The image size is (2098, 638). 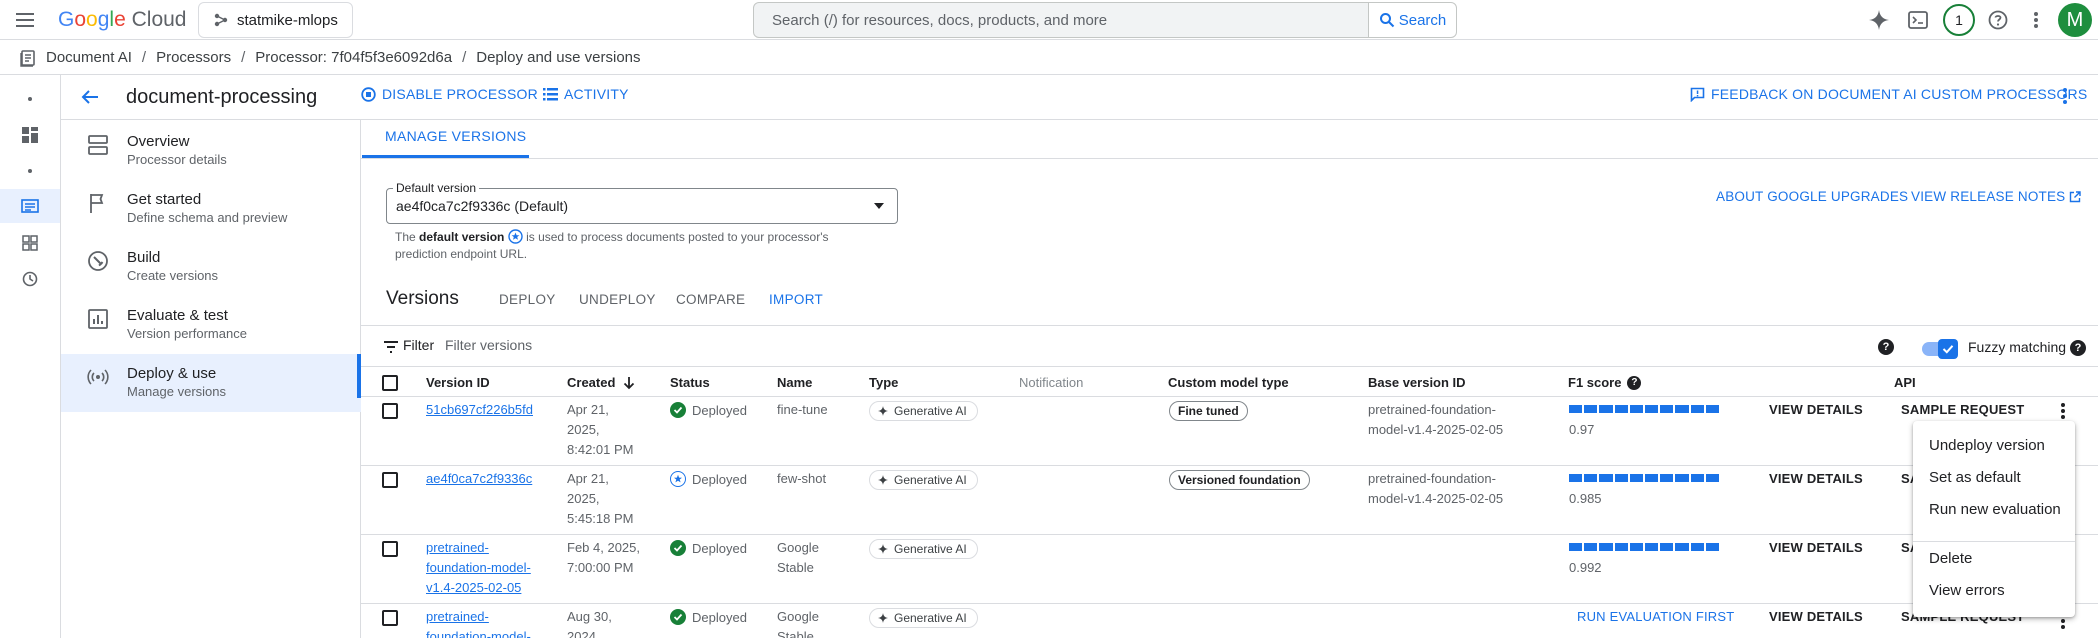 I want to click on about-google-upgrades-link: ABOUT GOOGLE UPGRADES, so click(x=1812, y=196).